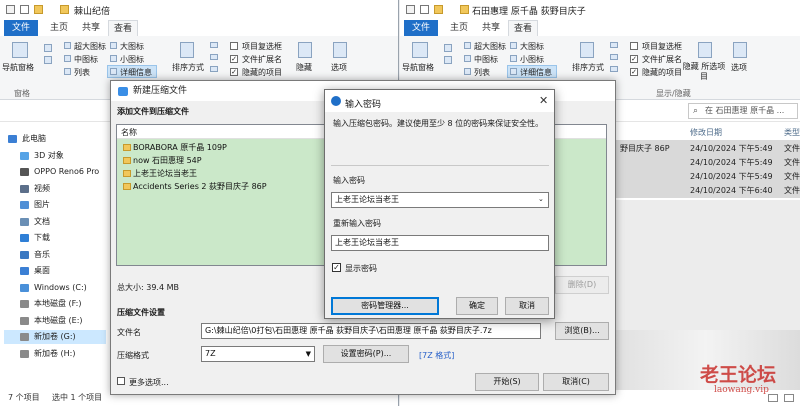 This screenshot has height=406, width=800. Describe the element at coordinates (304, 67) in the screenshot. I see `hide-button: 隐藏` at that location.